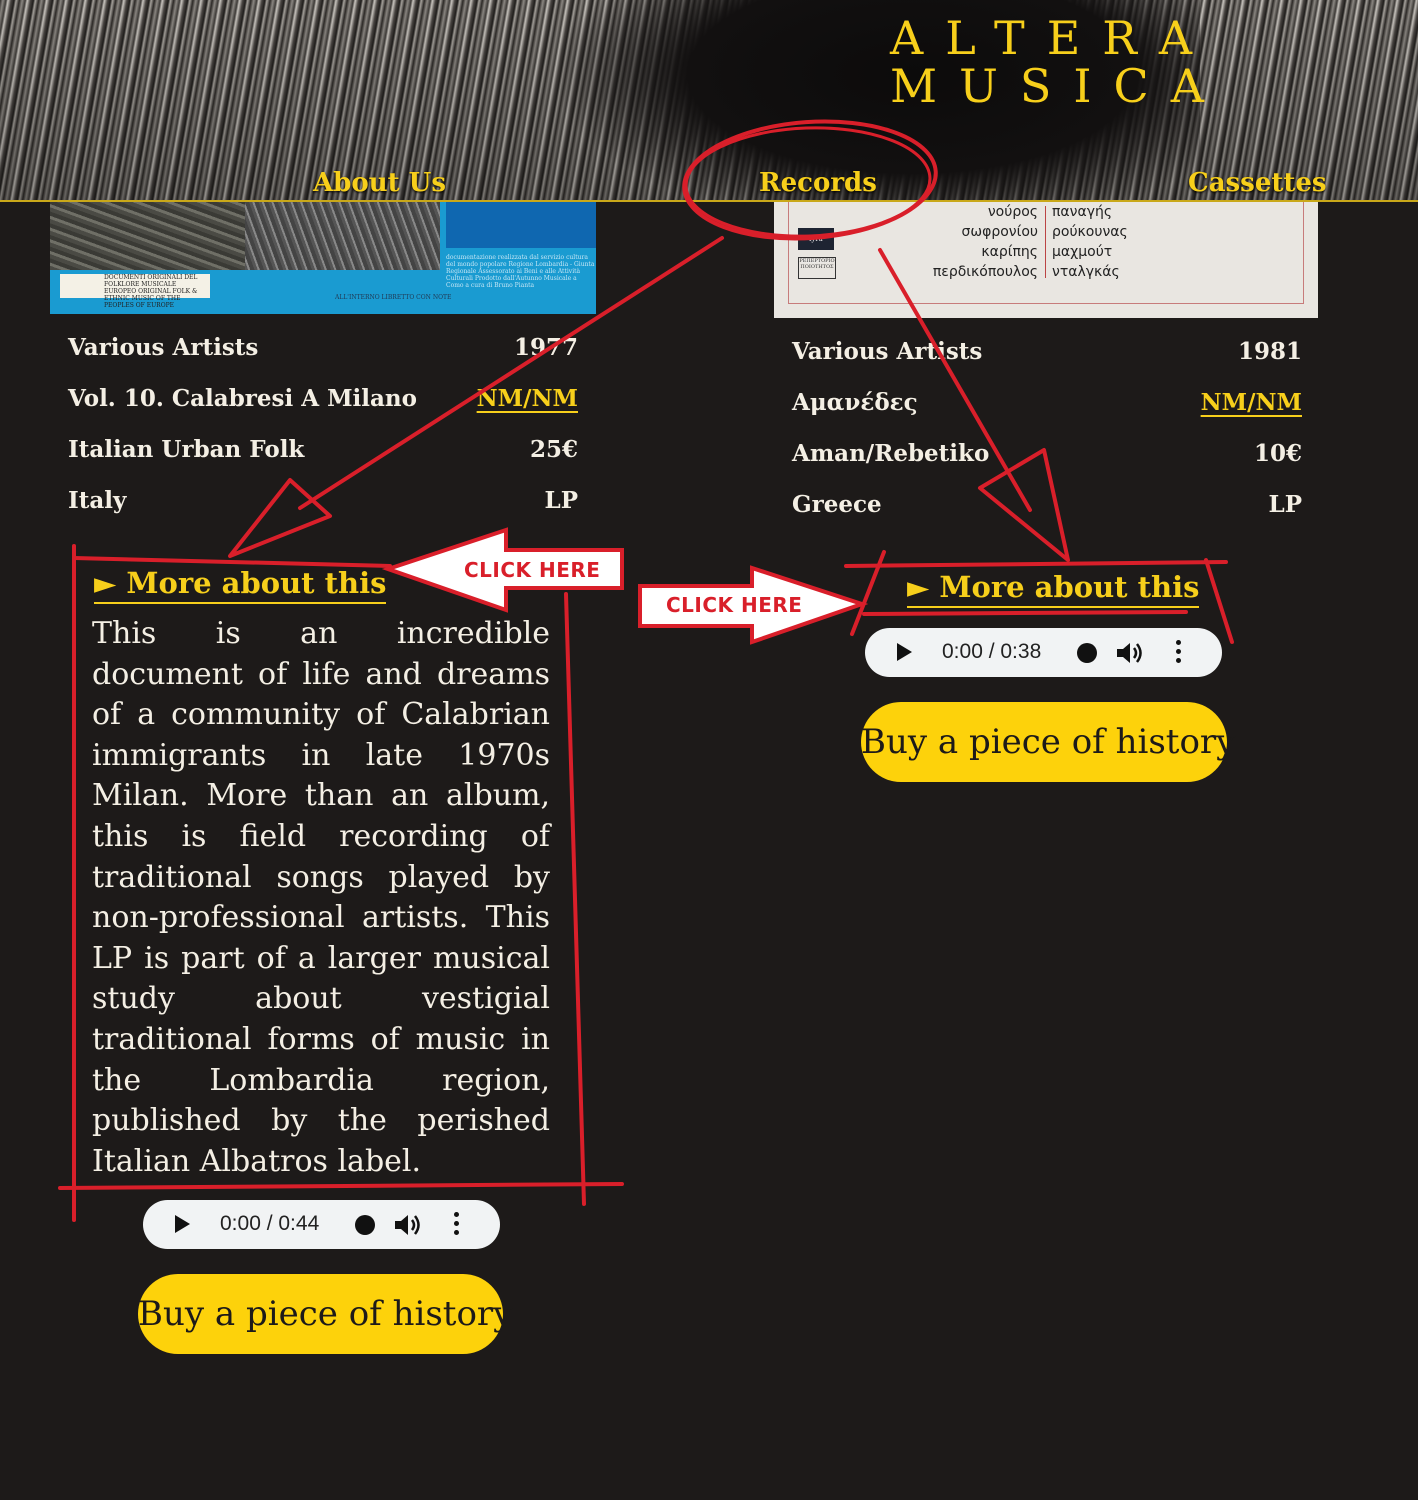  What do you see at coordinates (1090, 232) in the screenshot?
I see `cover-name: ρούκουνας` at bounding box center [1090, 232].